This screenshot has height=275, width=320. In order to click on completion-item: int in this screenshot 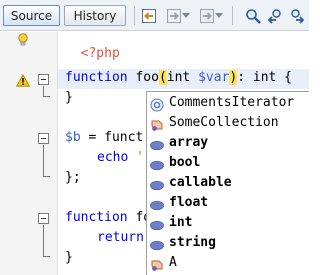, I will do `click(228, 225)`.